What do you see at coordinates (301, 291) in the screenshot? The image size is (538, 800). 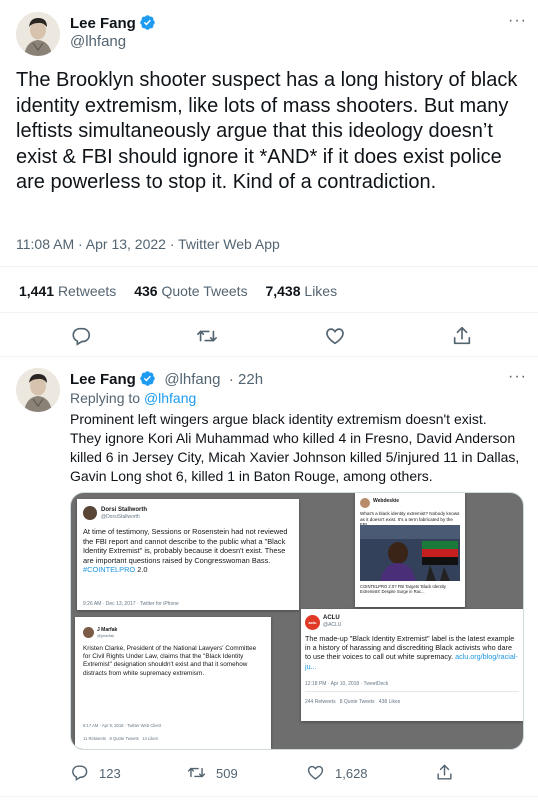 I see `likes-stat: 7,438 Likes` at bounding box center [301, 291].